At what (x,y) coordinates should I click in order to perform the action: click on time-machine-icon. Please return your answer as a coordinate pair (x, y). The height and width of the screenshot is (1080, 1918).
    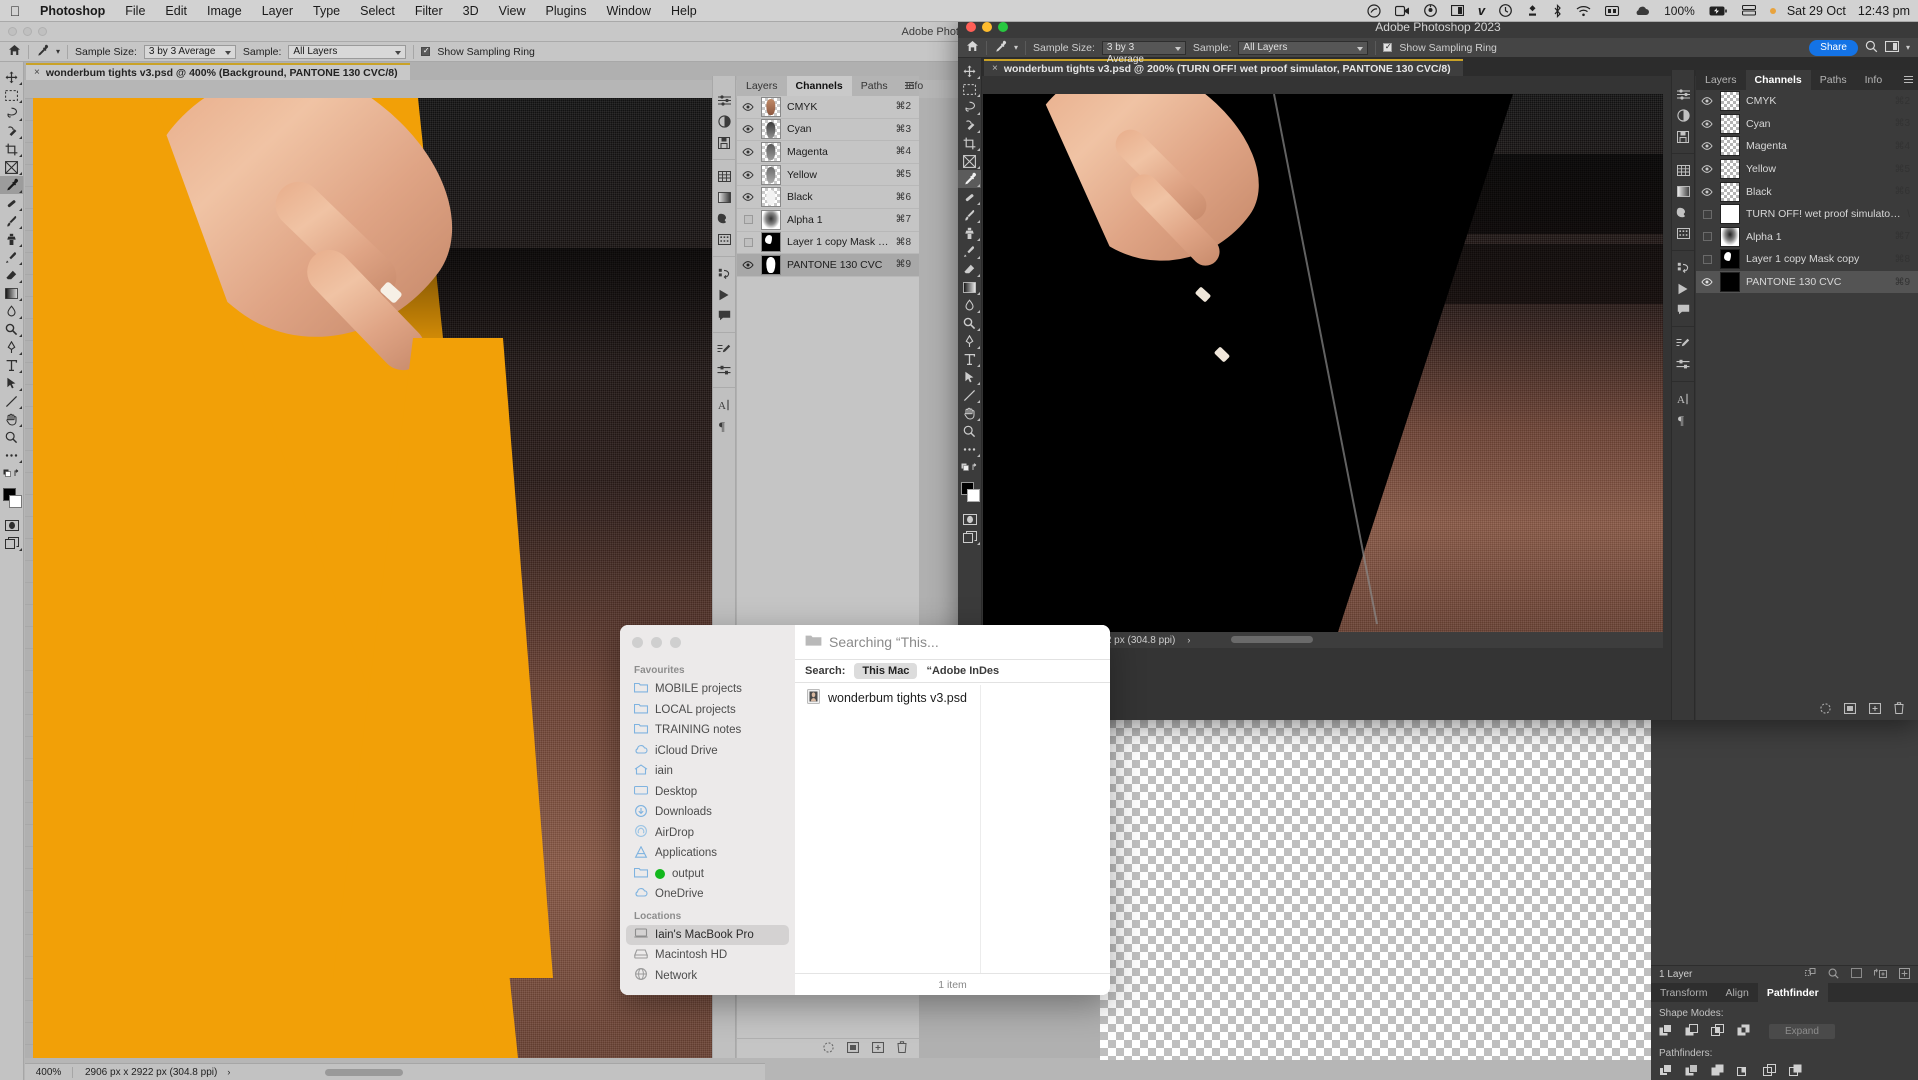
    Looking at the image, I should click on (1505, 10).